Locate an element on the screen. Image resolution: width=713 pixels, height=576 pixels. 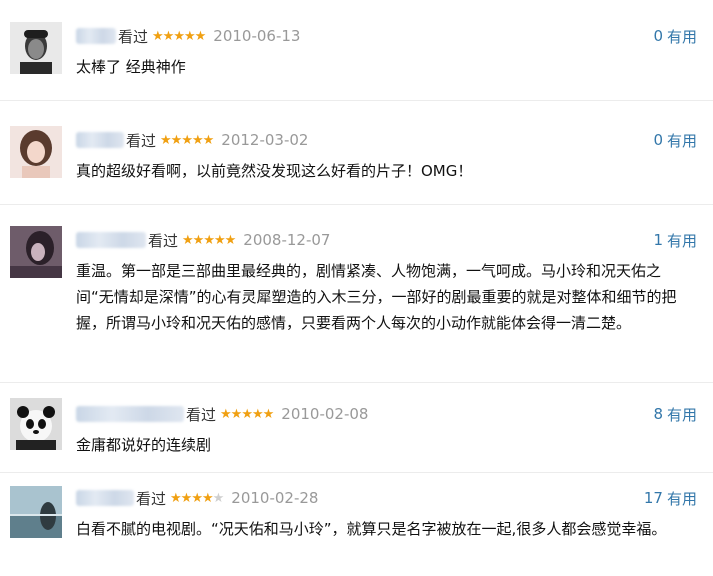
landscape-avatar-icon is located at coordinates (36, 512).